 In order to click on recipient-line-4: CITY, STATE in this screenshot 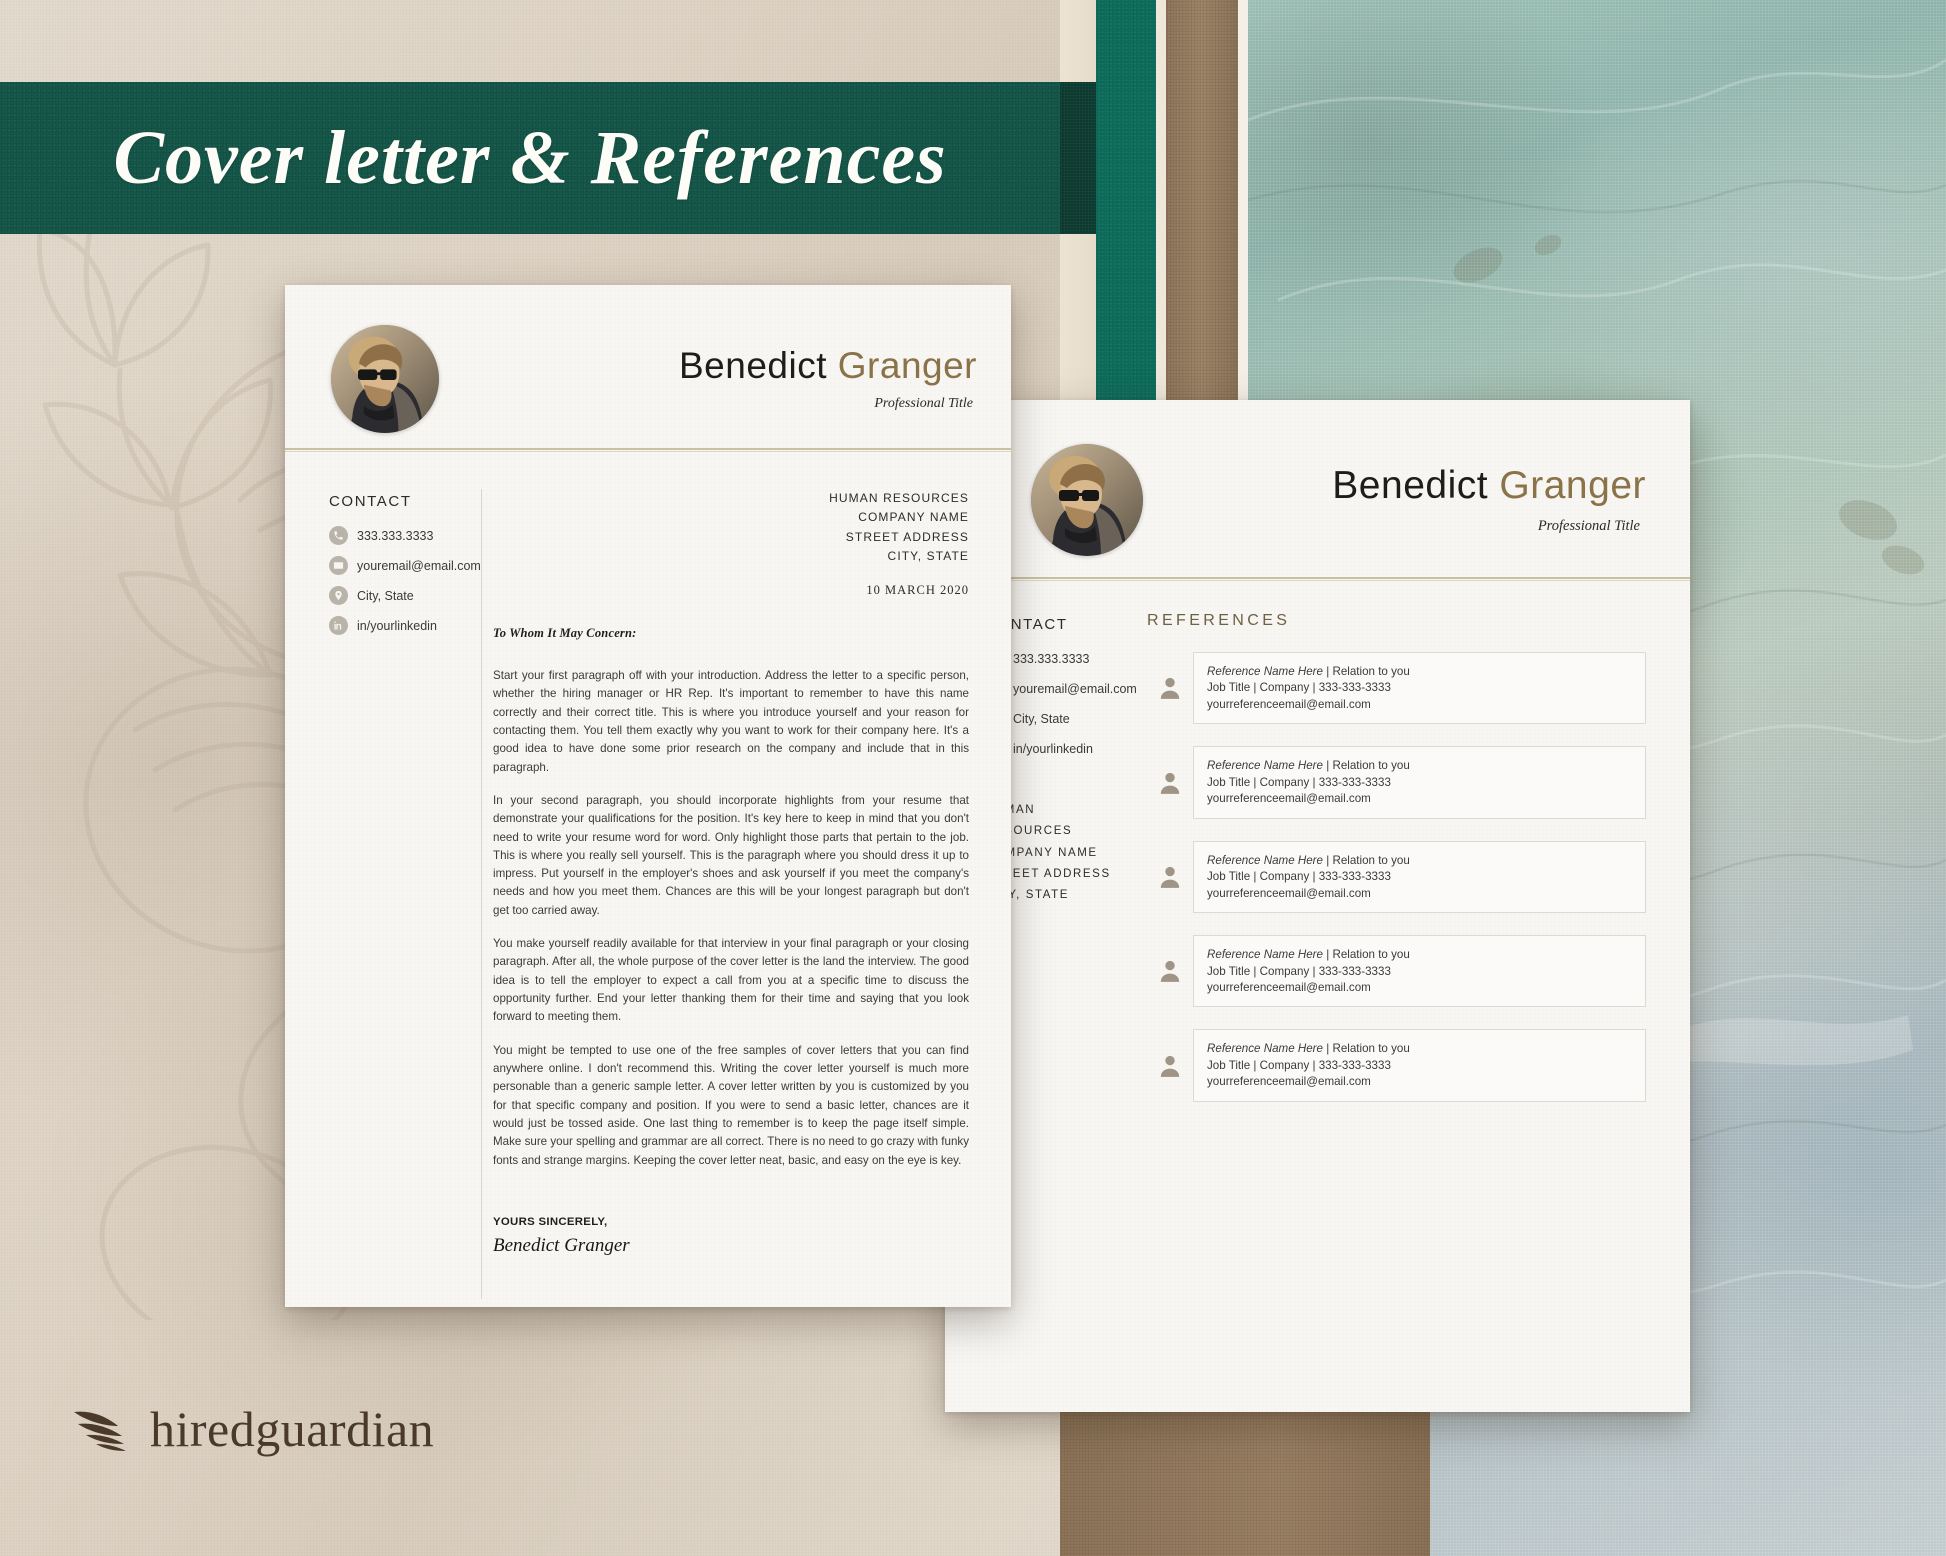, I will do `click(928, 556)`.